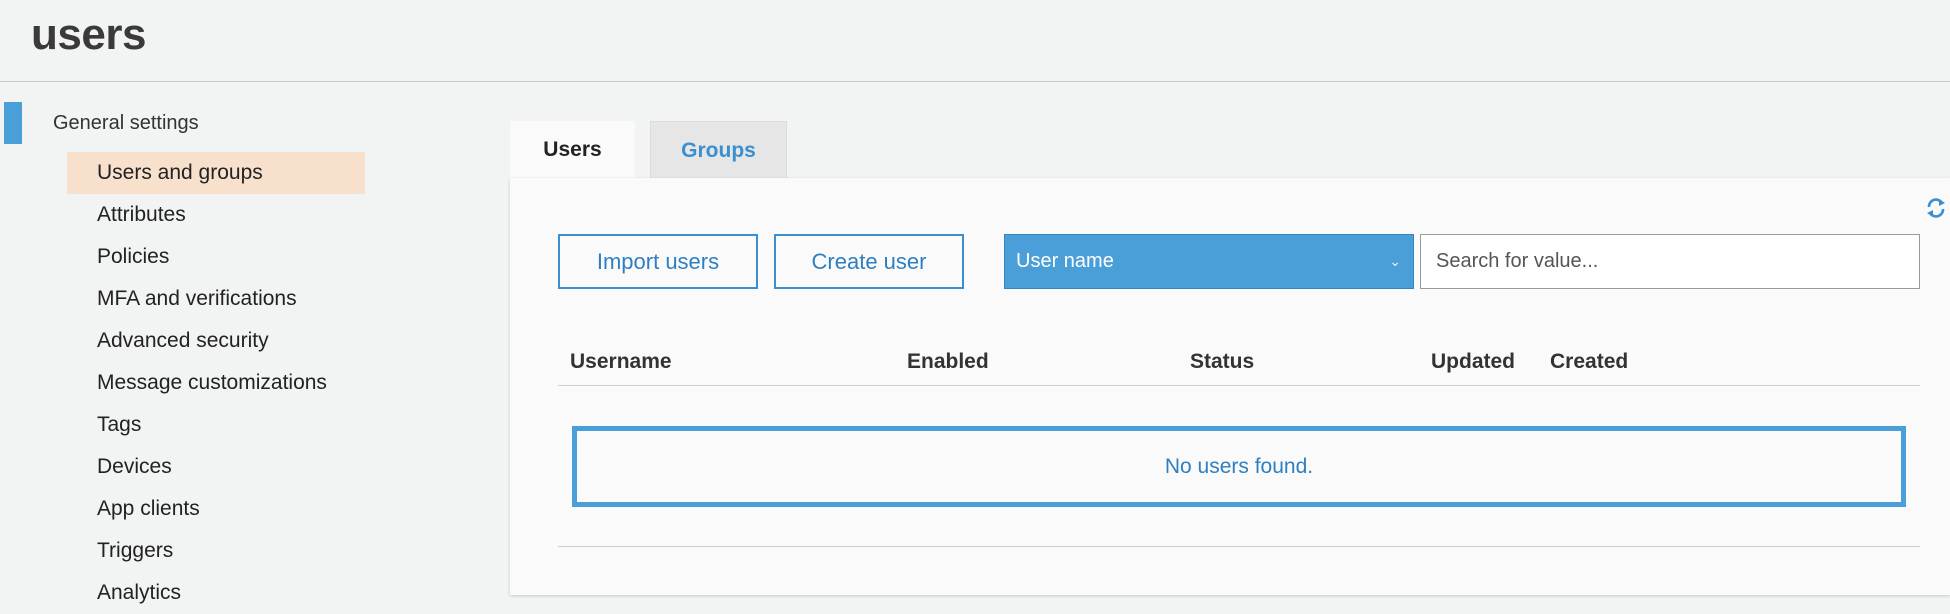 Image resolution: width=1950 pixels, height=614 pixels. What do you see at coordinates (572, 149) in the screenshot?
I see `tab-users: Users` at bounding box center [572, 149].